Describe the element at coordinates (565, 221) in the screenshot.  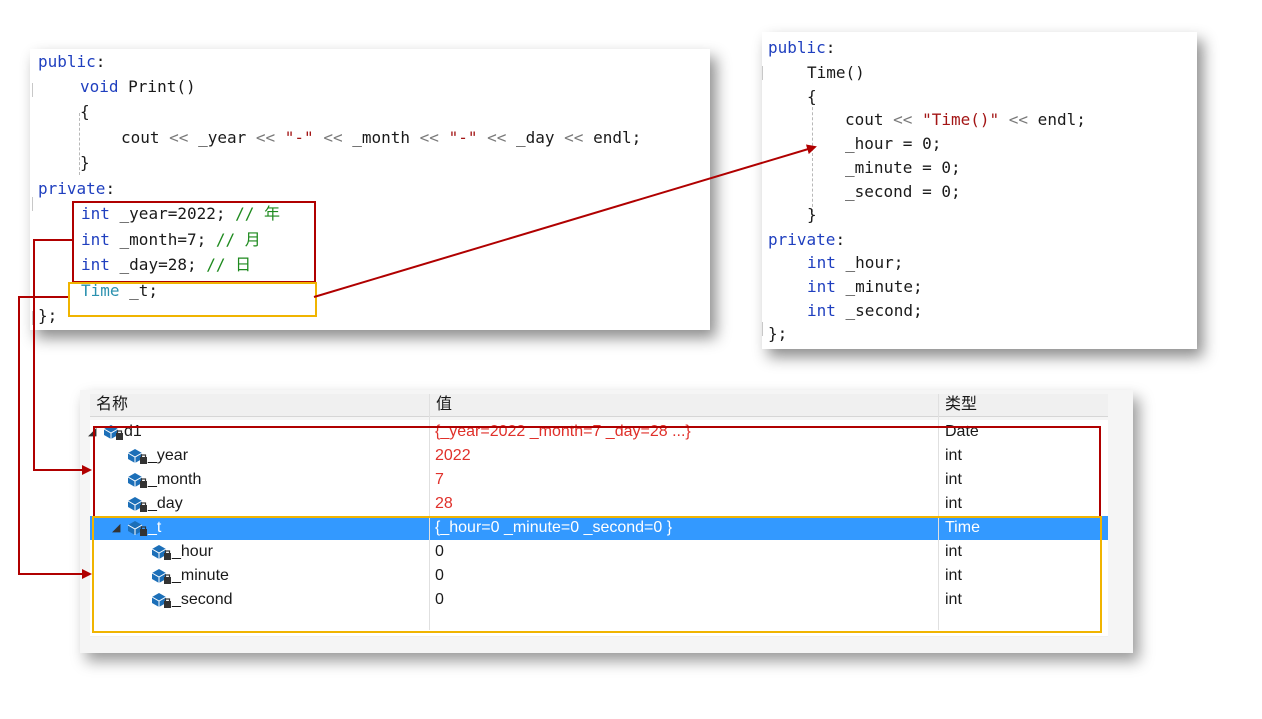
I see `arrow-time-to-class` at that location.